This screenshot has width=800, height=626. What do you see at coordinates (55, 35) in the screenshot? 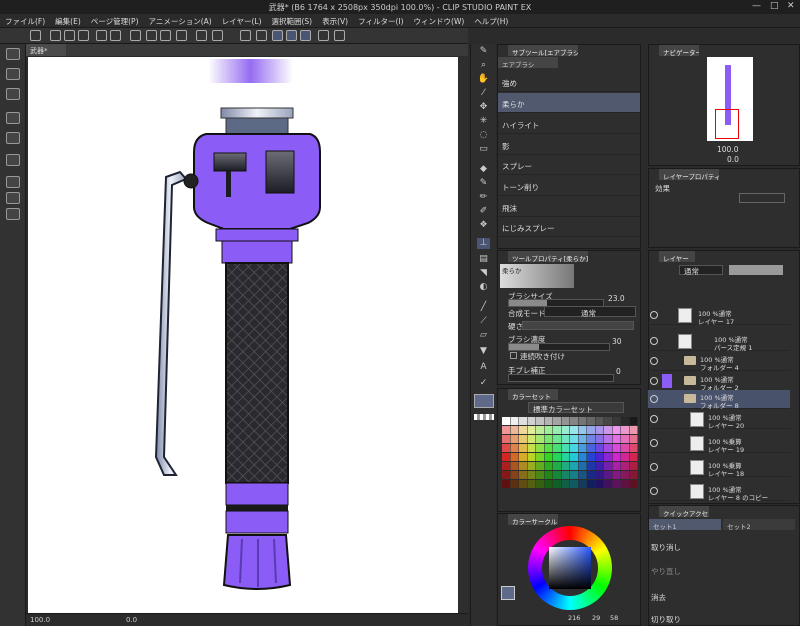
I see `new-file-icon` at bounding box center [55, 35].